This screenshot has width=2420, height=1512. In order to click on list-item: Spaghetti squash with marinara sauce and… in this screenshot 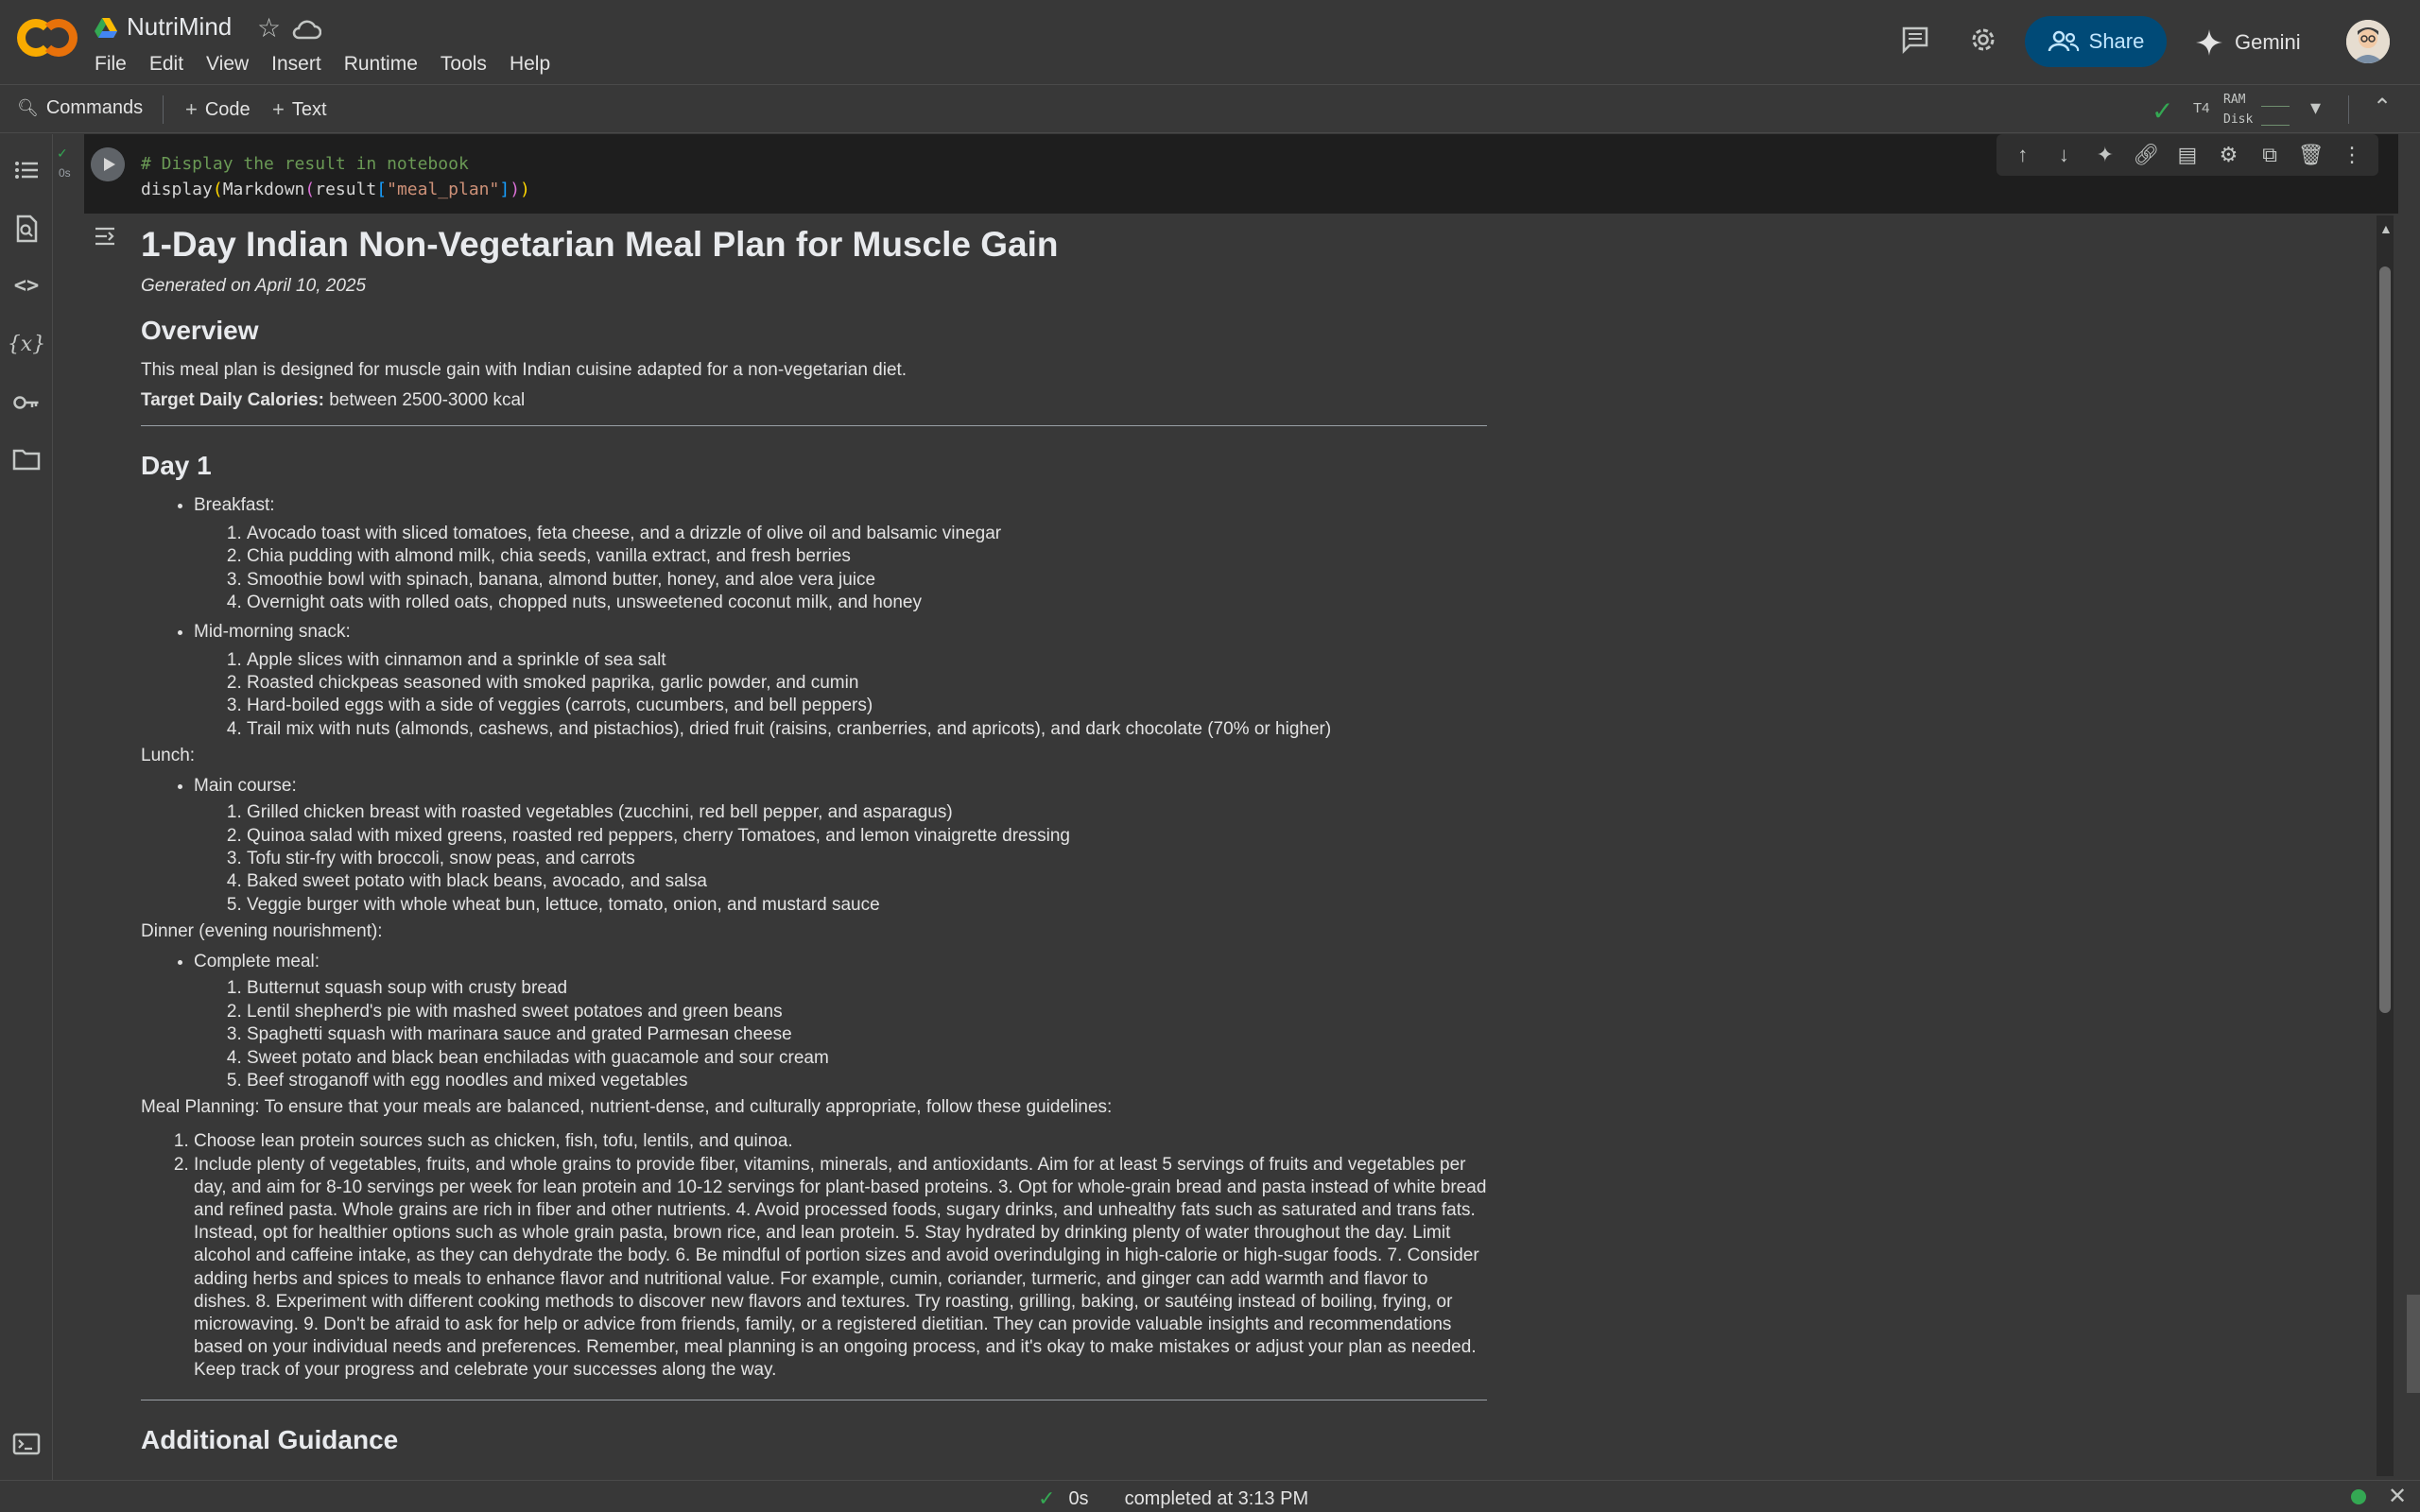, I will do `click(867, 1034)`.